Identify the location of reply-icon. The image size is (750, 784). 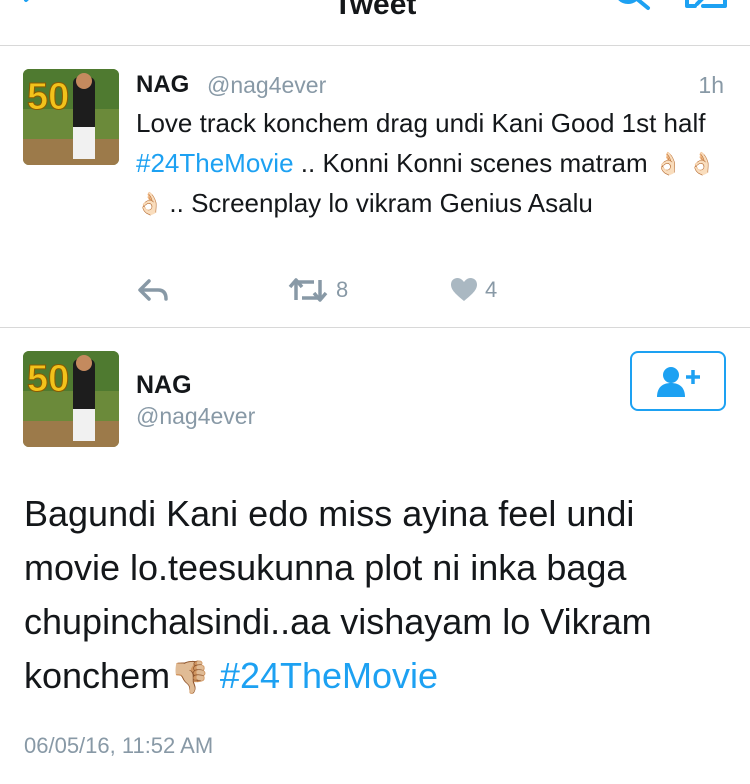
(153, 290).